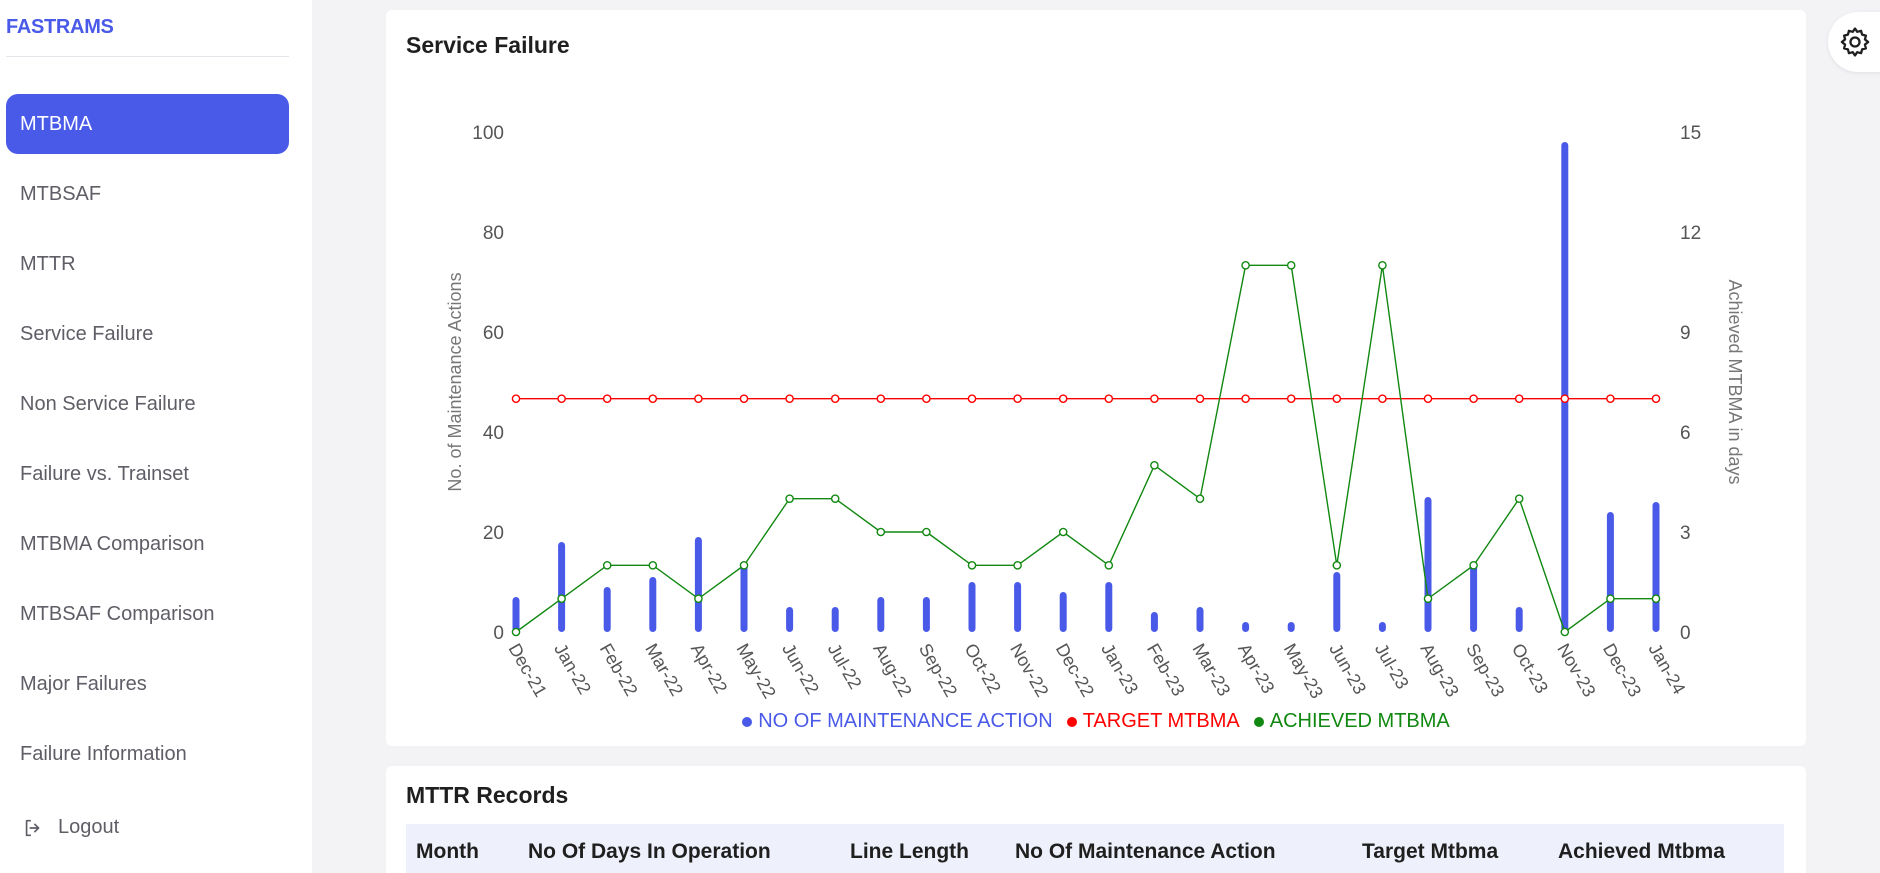 The image size is (1880, 873). I want to click on x-tick-label: Apr-23, so click(1256, 668).